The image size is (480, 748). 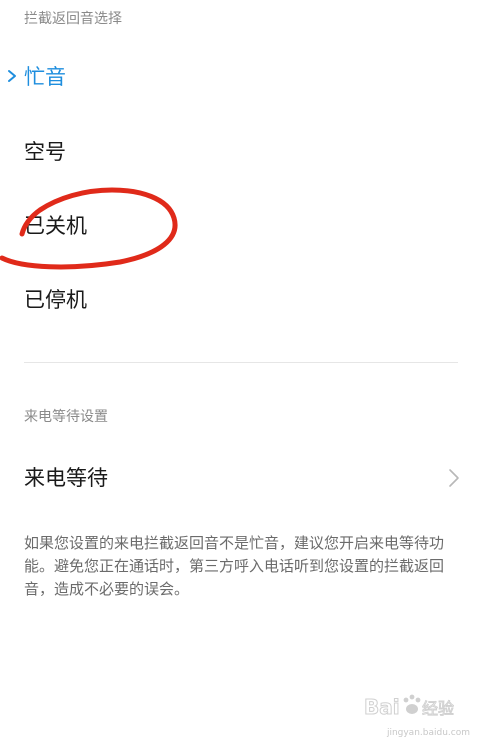 I want to click on svg-text: Bai, so click(x=382, y=707).